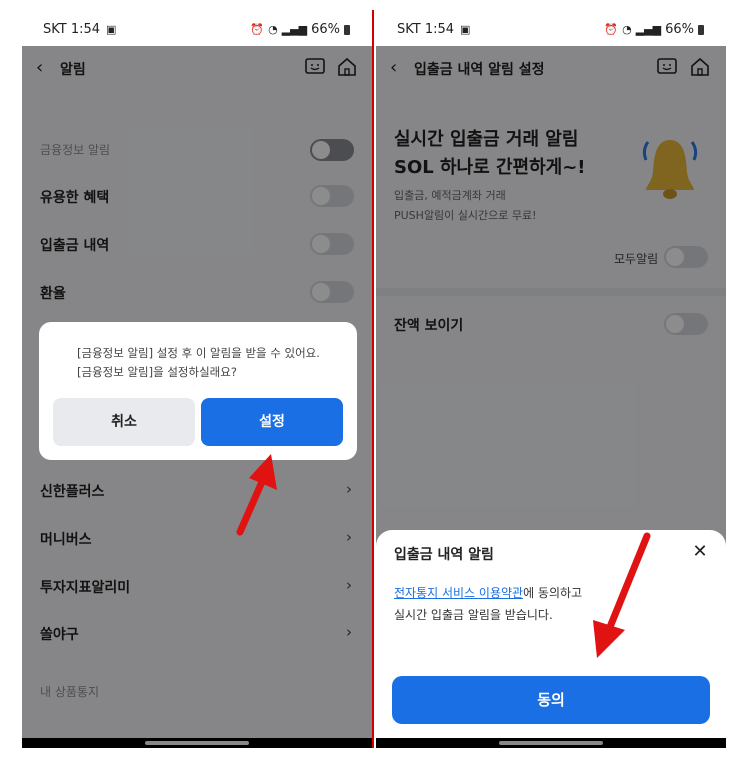 The image size is (748, 763). Describe the element at coordinates (553, 593) in the screenshot. I see `sheet-body-text: 에 동의하고` at that location.